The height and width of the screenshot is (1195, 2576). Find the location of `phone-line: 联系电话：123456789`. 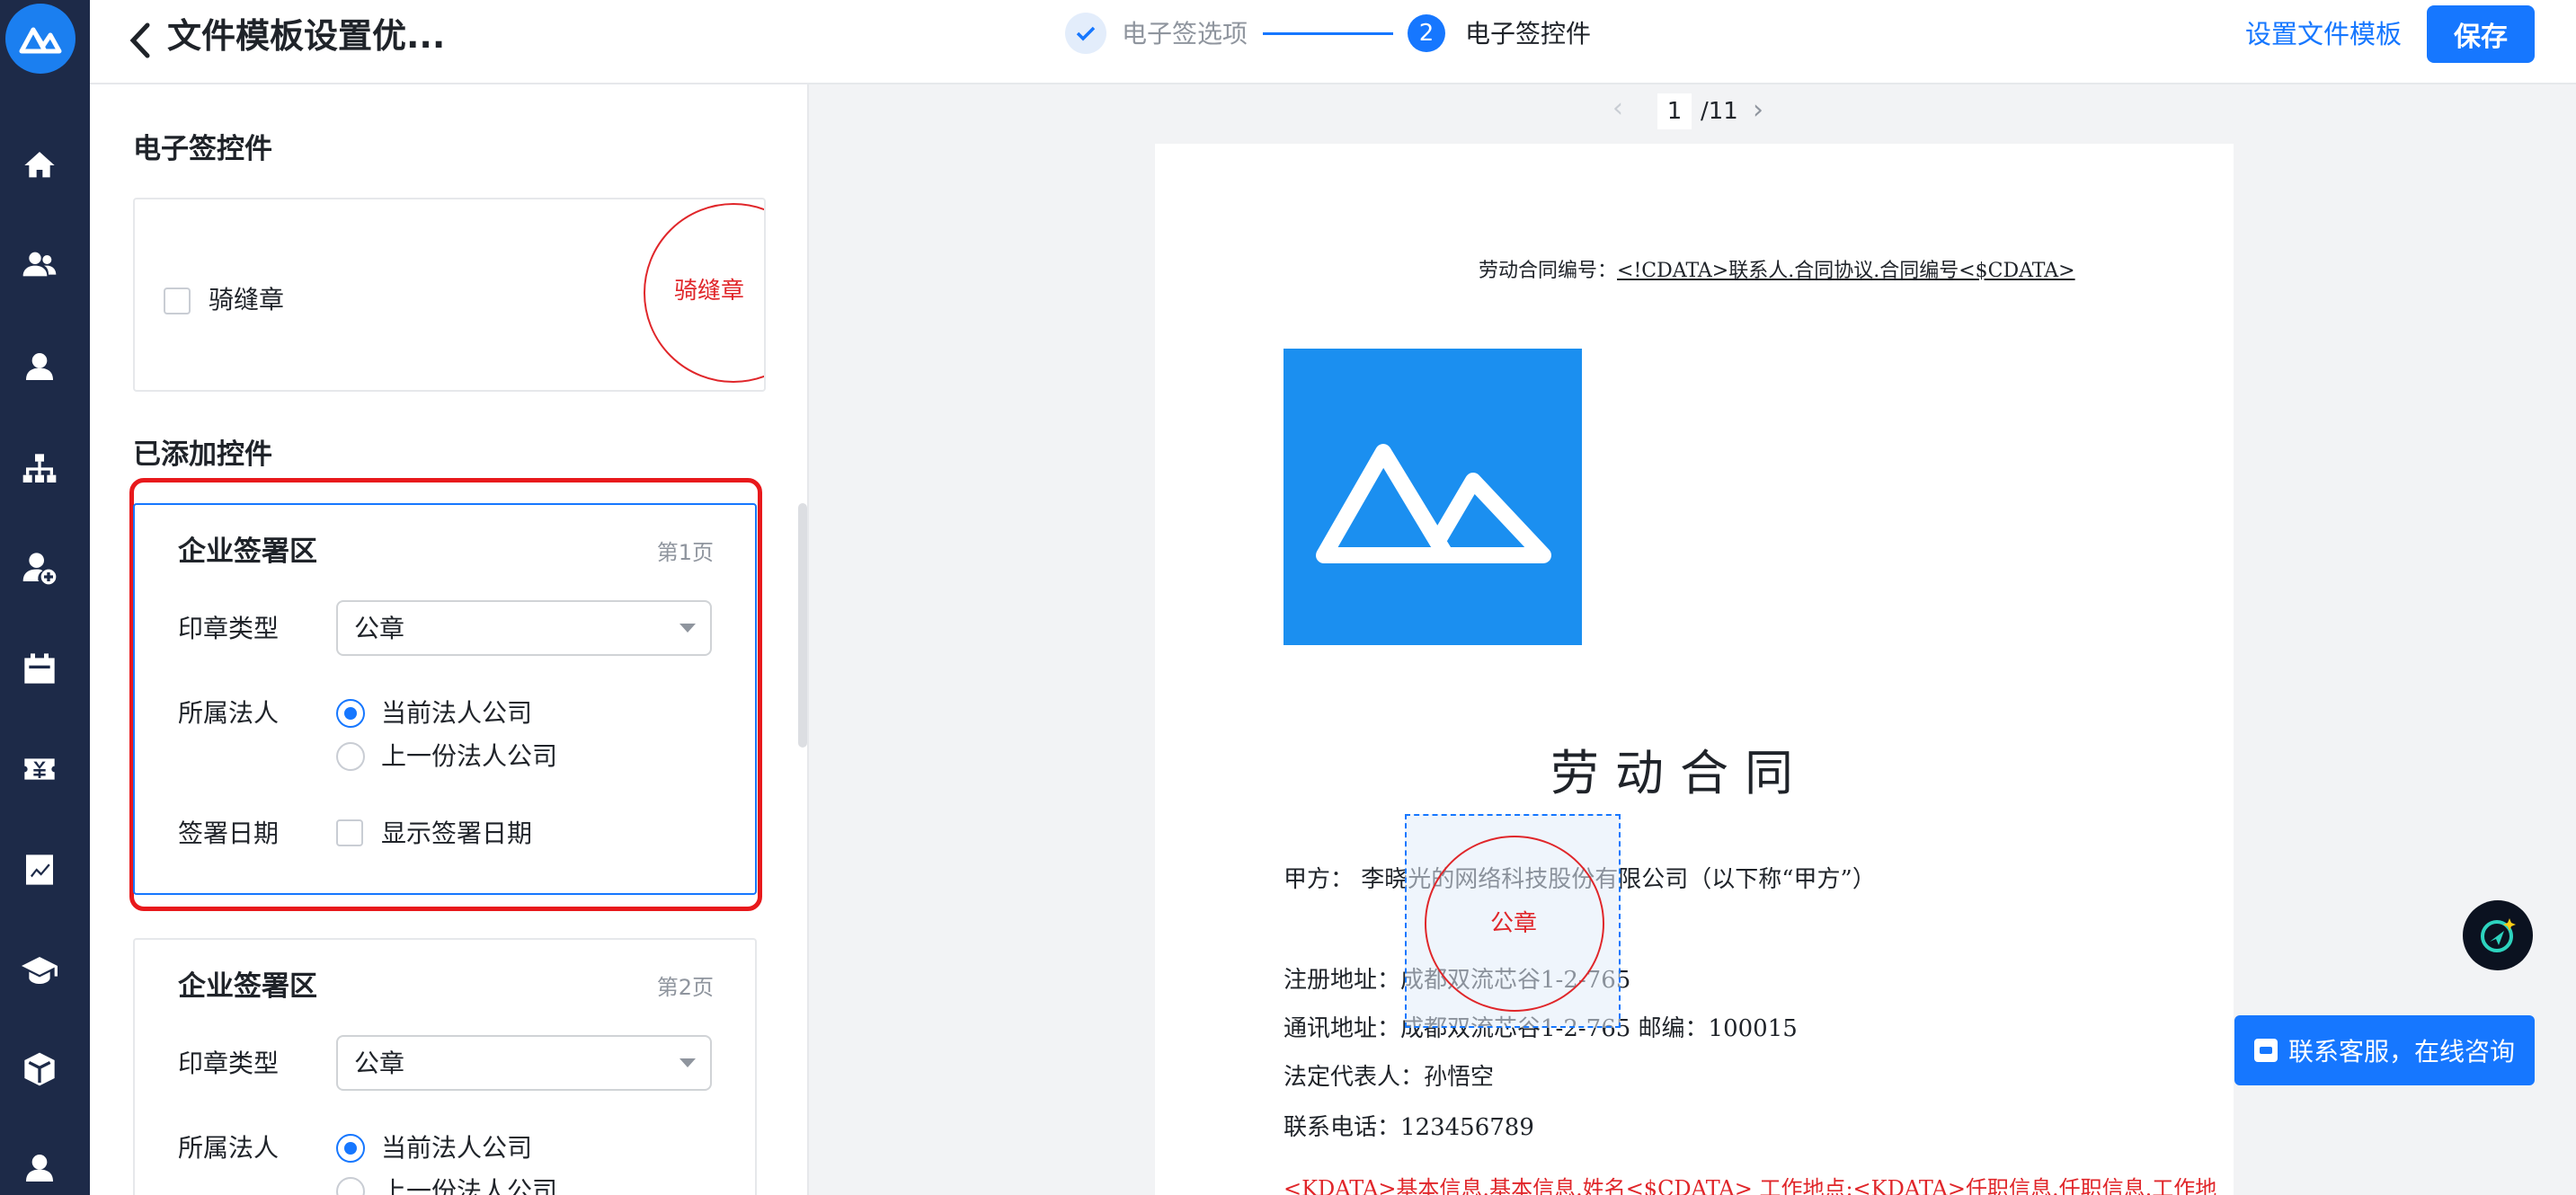

phone-line: 联系电话：123456789 is located at coordinates (1409, 1127).